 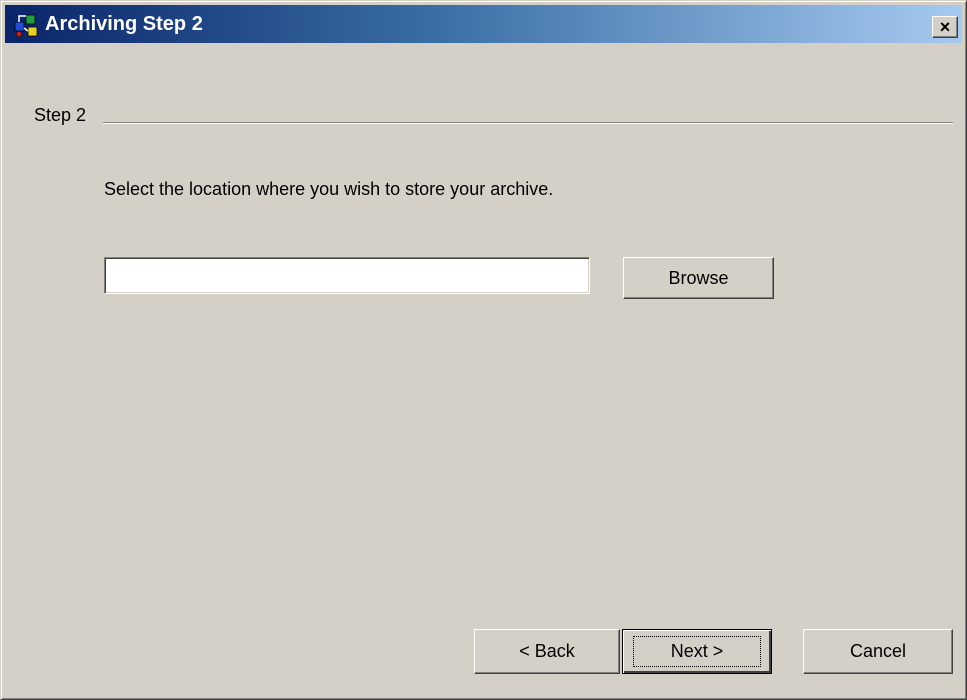 I want to click on group-divider, so click(x=528, y=123).